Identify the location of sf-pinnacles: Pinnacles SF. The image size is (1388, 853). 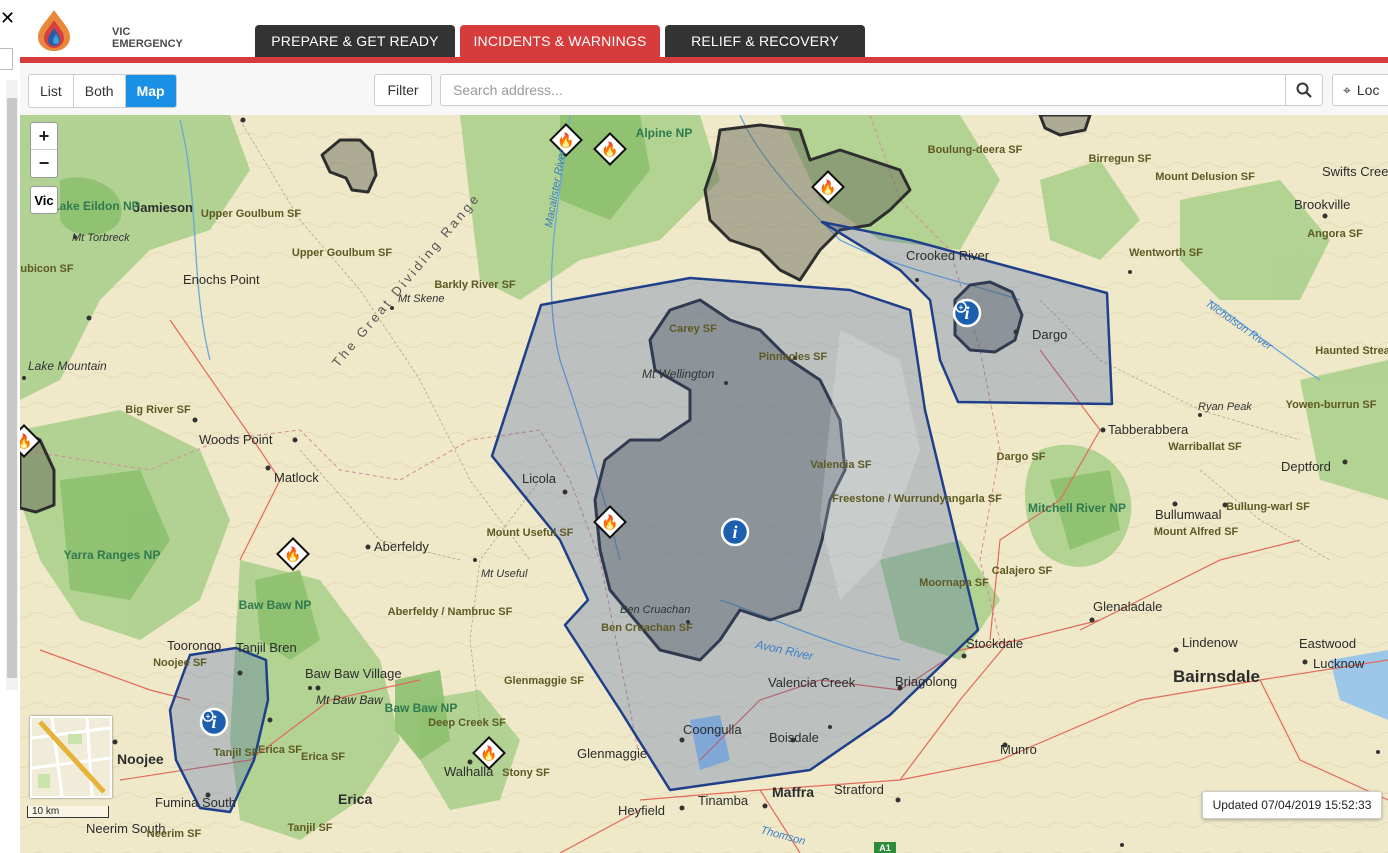
(793, 357).